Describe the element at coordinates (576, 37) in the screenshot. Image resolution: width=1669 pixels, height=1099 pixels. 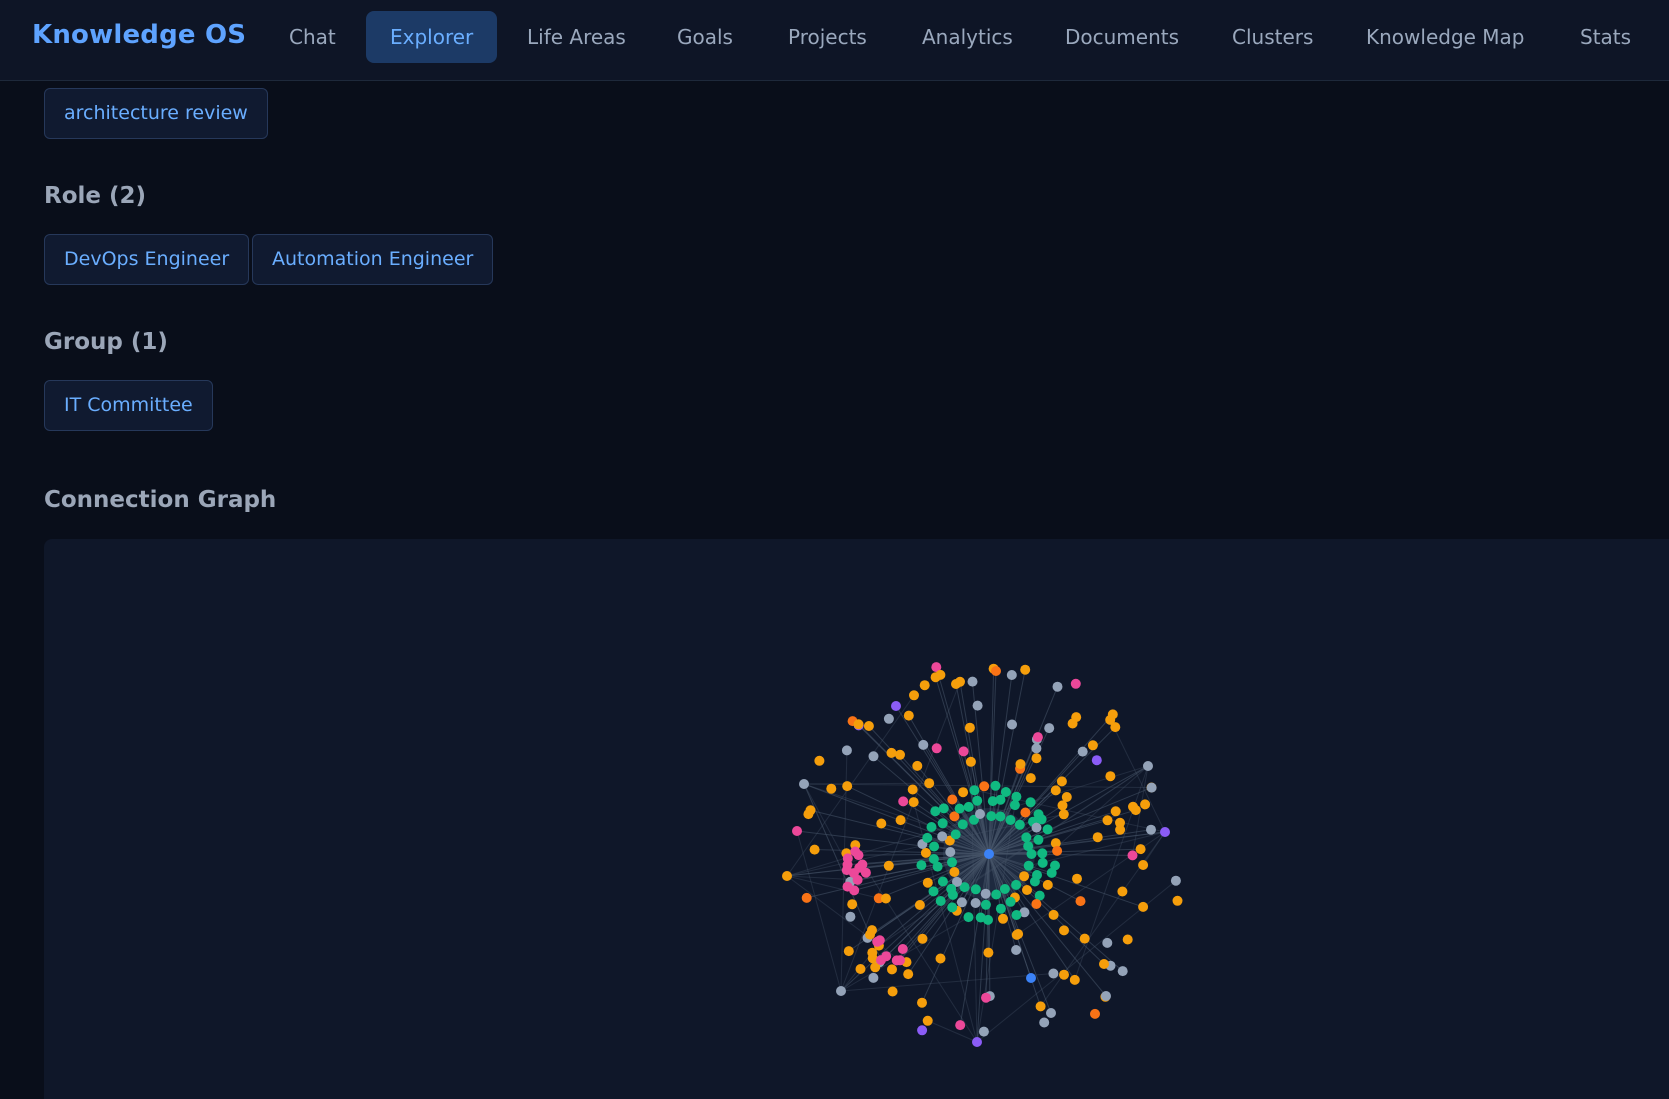
I see `nav-life-areas: Life Areas` at that location.